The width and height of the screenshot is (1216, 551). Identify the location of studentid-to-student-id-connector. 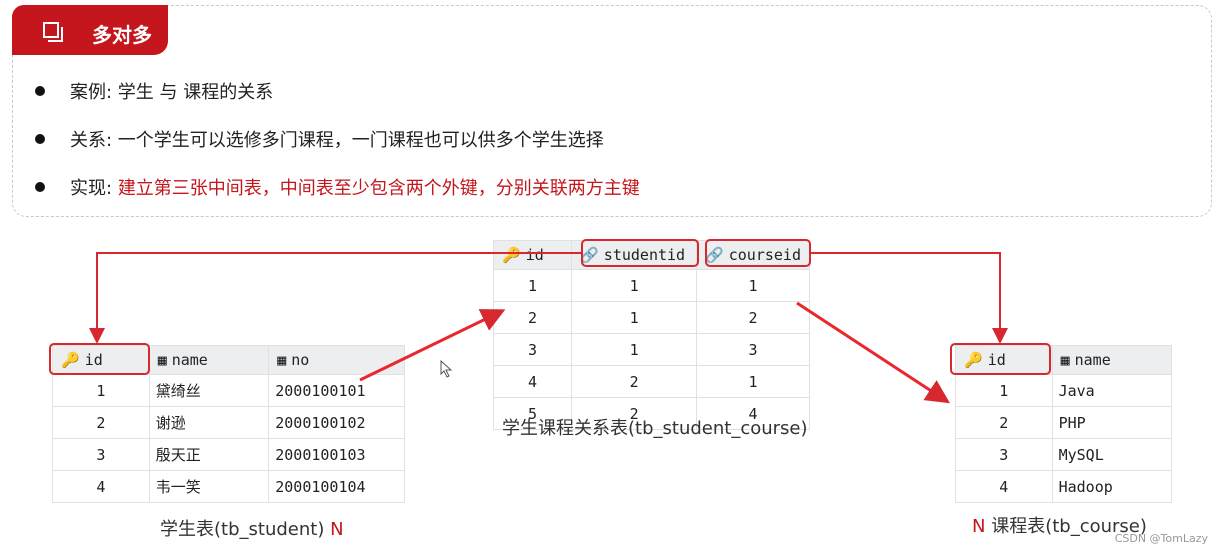
(335, 298).